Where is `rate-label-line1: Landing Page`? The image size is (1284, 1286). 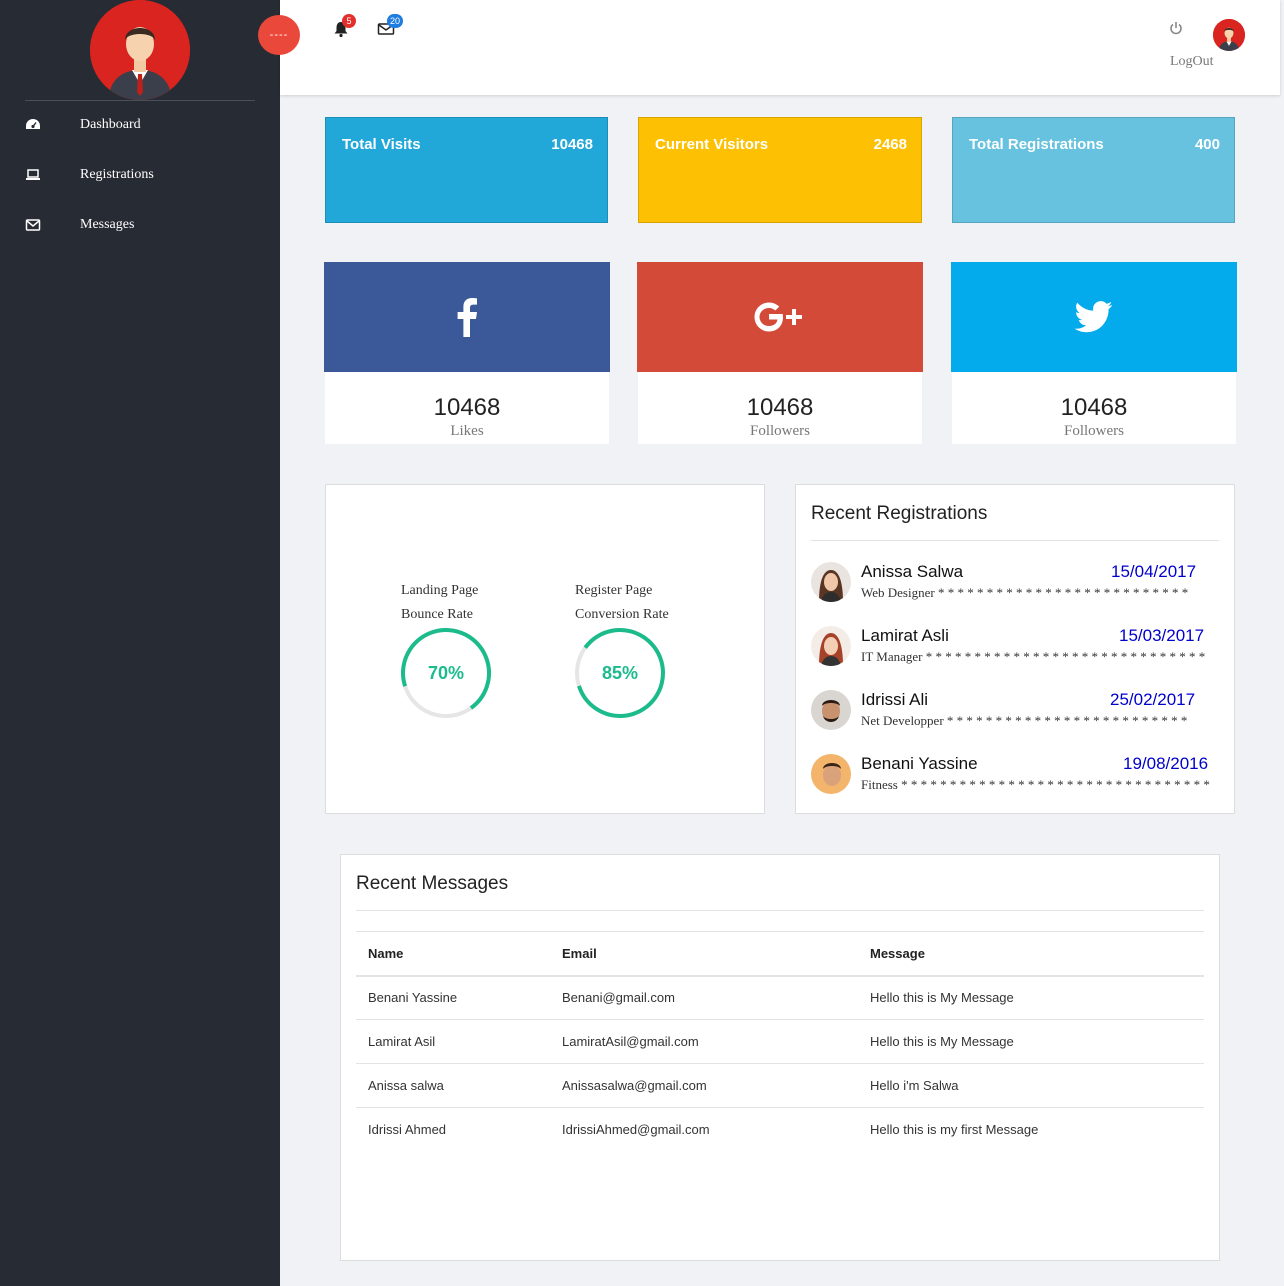
rate-label-line1: Landing Page is located at coordinates (440, 590).